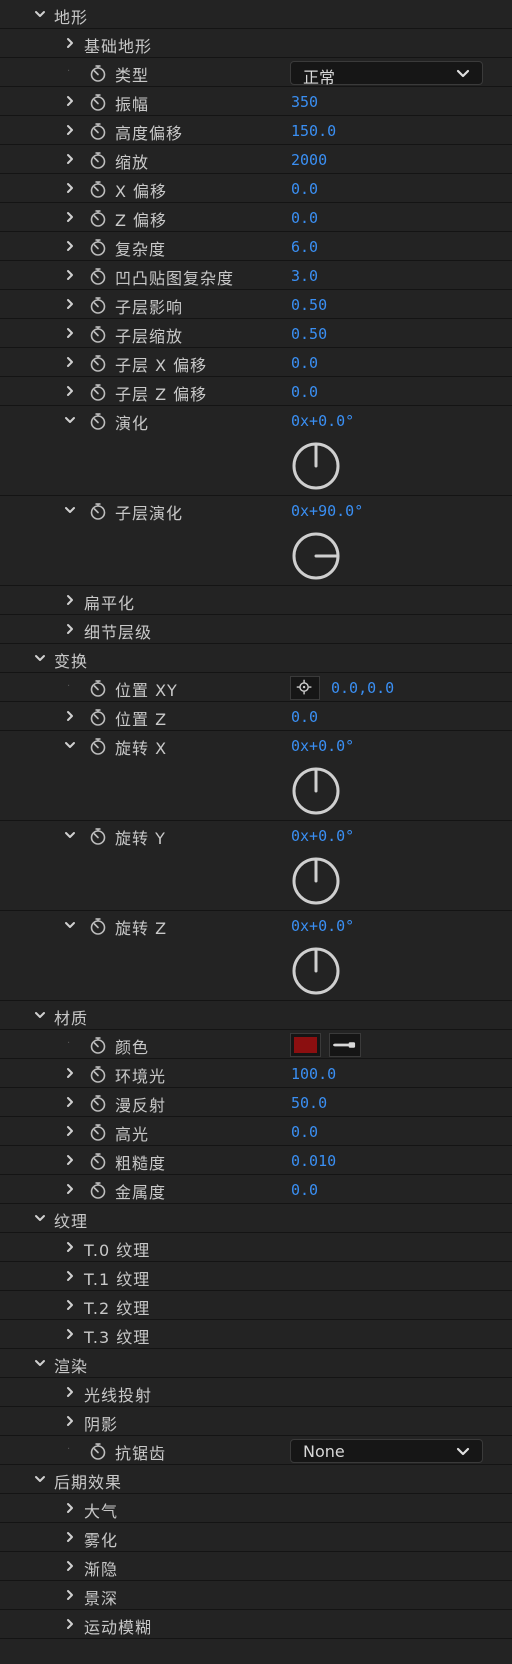 Image resolution: width=512 pixels, height=1664 pixels. I want to click on prop-sublayer-z-offset-value: 0.0, so click(304, 392).